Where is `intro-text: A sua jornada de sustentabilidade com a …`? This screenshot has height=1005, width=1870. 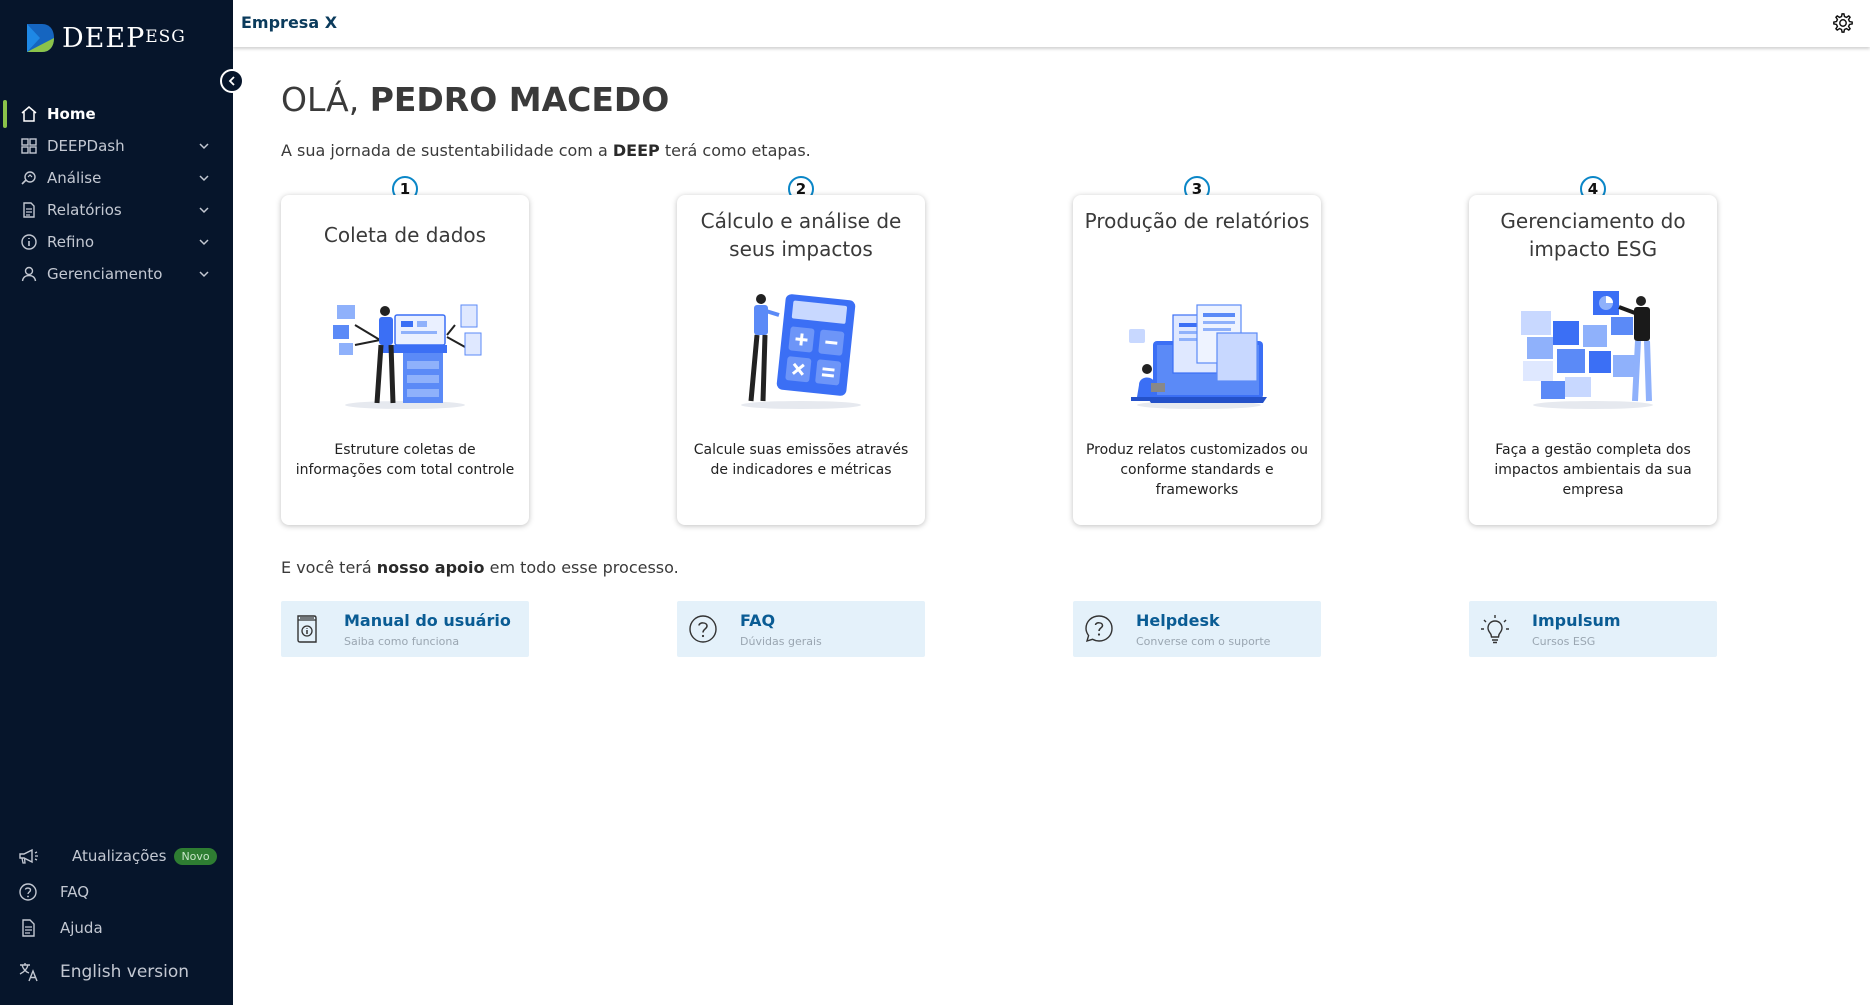 intro-text: A sua jornada de sustentabilidade com a … is located at coordinates (546, 150).